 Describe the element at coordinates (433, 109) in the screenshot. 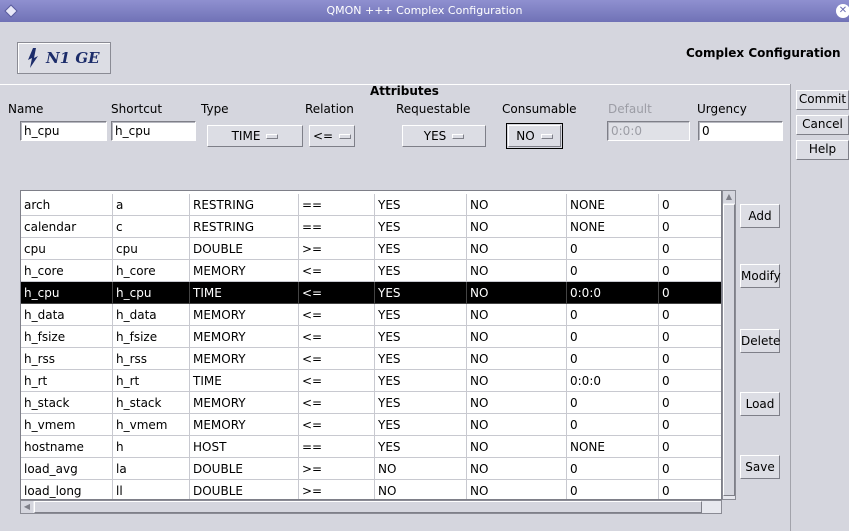

I see `requestable-label: Requestable` at that location.